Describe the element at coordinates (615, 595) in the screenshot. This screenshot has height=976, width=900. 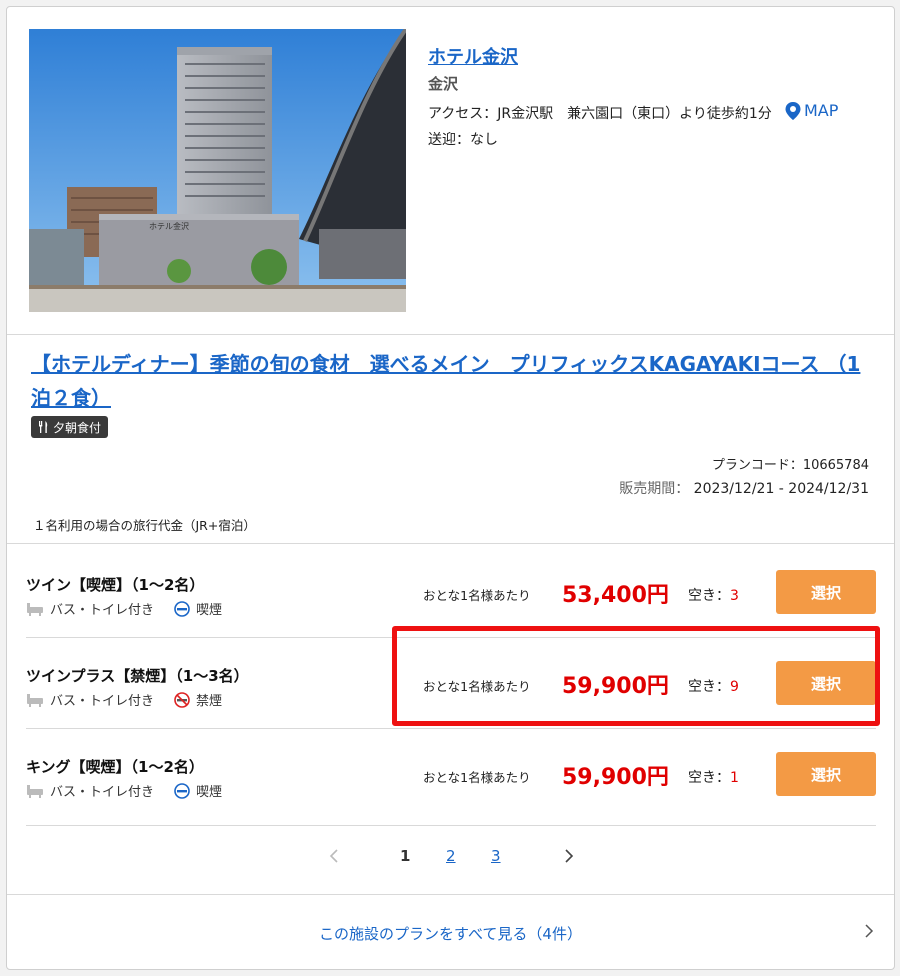
I see `room-price: 53,400円` at that location.